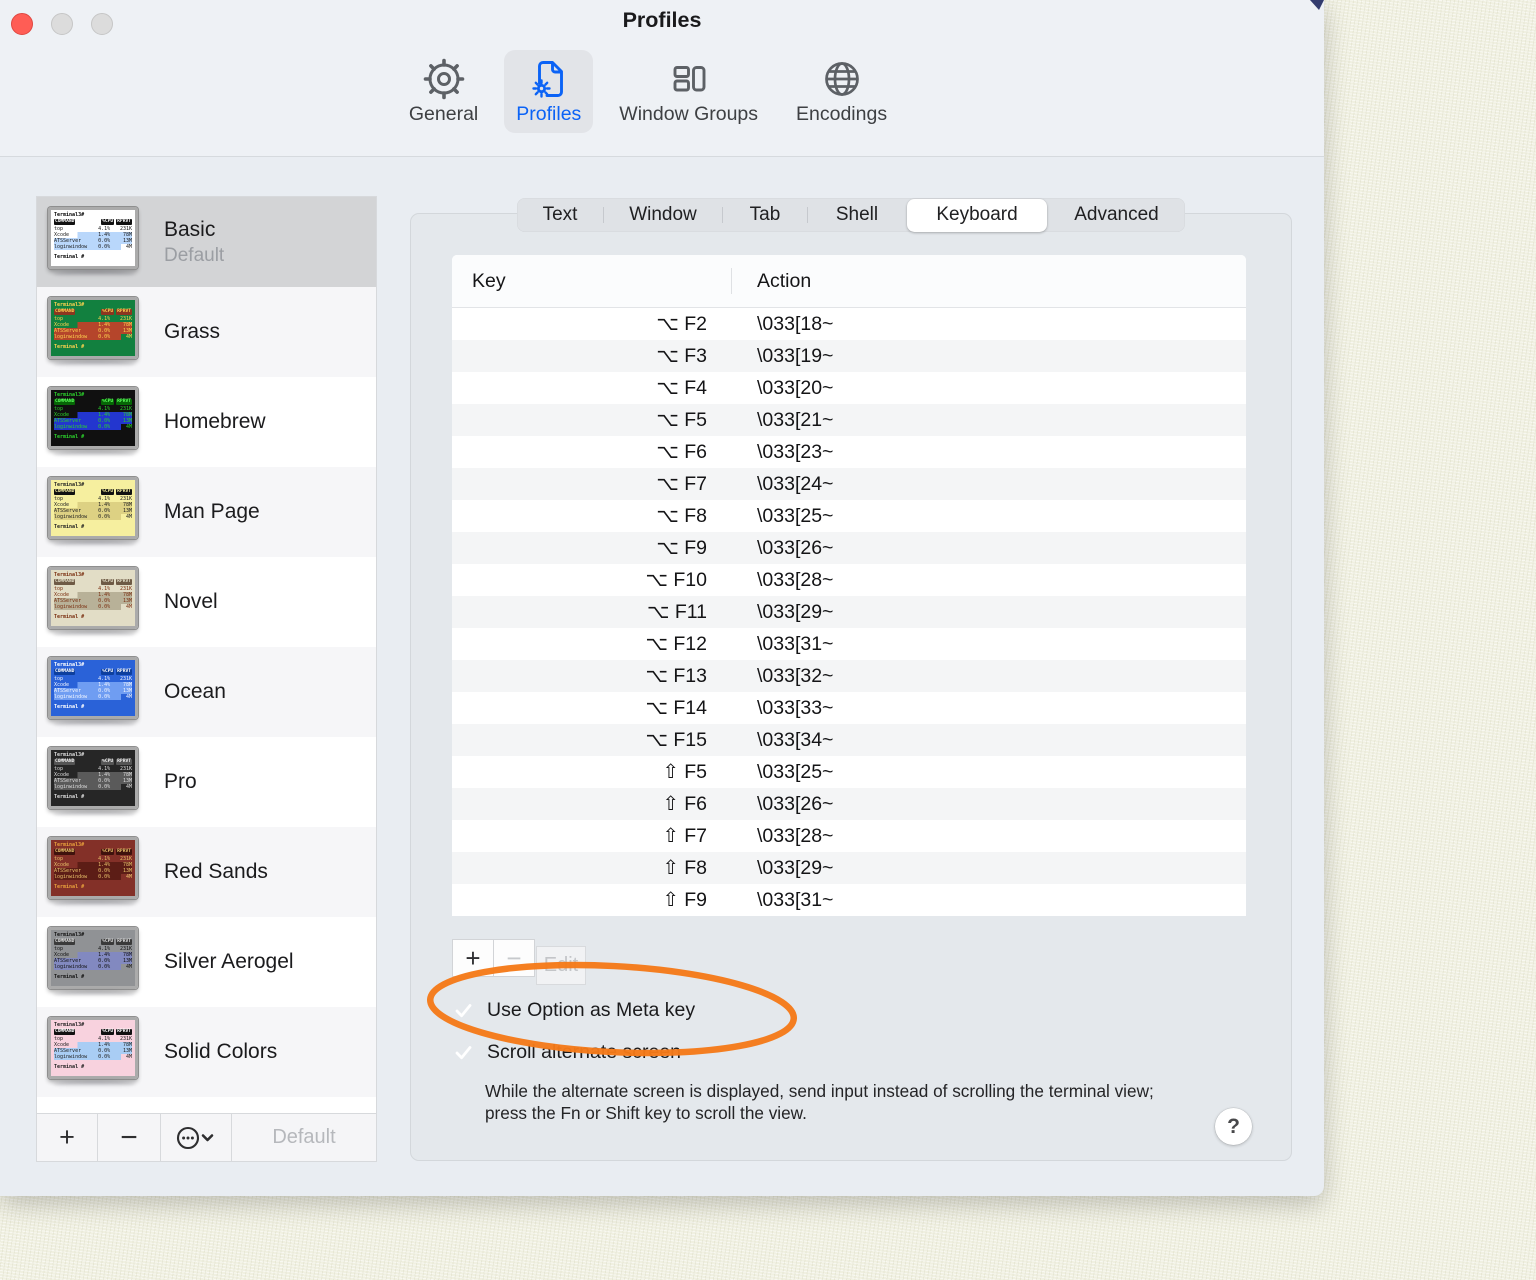  What do you see at coordinates (473, 958) in the screenshot?
I see `add-key-button: +` at bounding box center [473, 958].